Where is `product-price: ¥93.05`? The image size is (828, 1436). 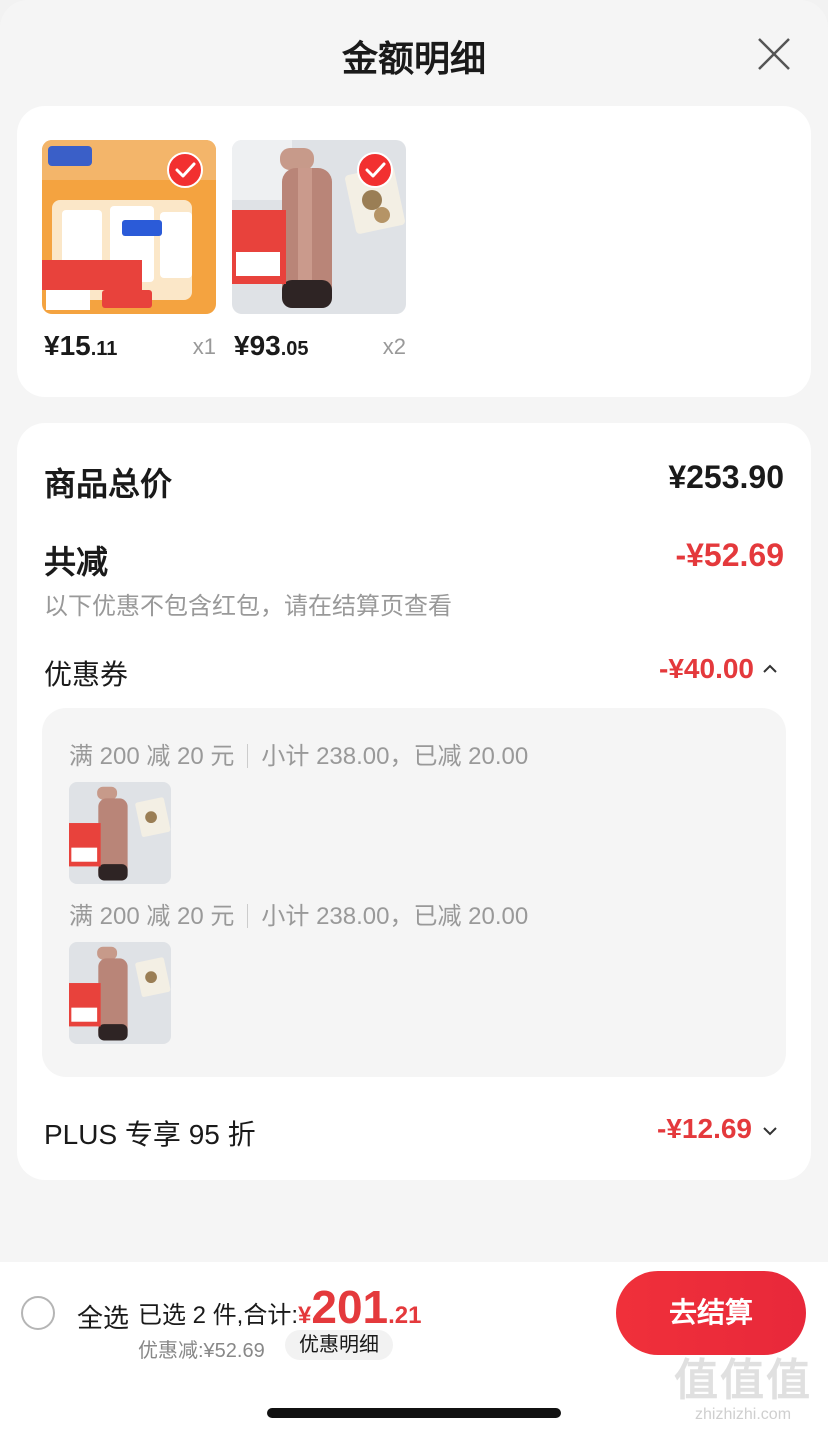
product-price: ¥93.05 is located at coordinates (271, 345).